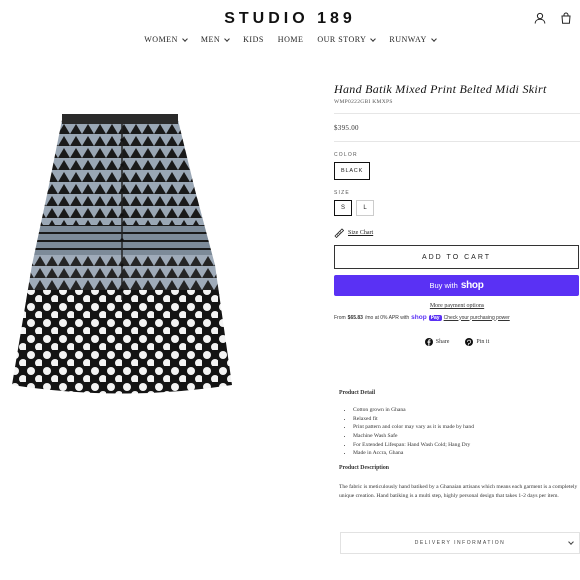 The image size is (580, 580). What do you see at coordinates (466, 419) in the screenshot?
I see `list-item: Relaxed fit` at bounding box center [466, 419].